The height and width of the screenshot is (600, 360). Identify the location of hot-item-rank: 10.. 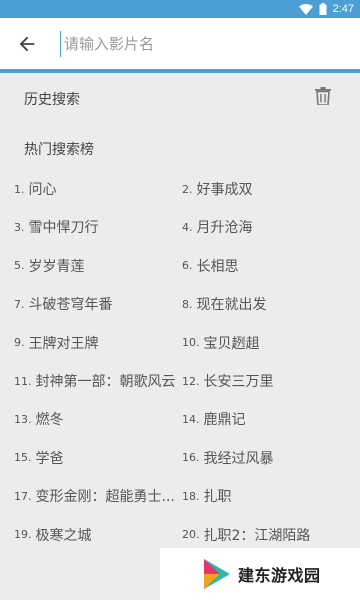
(191, 343).